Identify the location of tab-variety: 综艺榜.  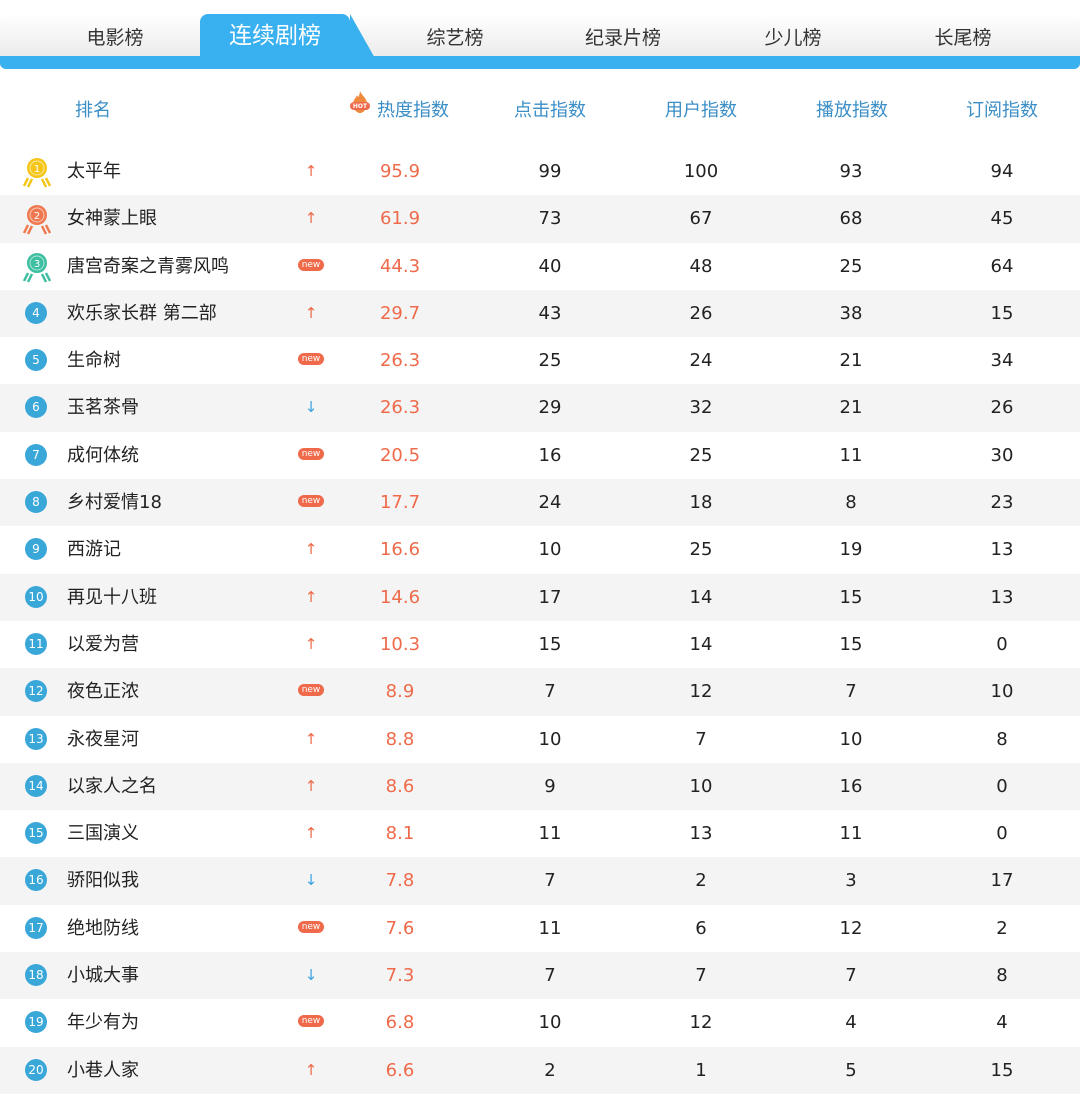
(455, 38).